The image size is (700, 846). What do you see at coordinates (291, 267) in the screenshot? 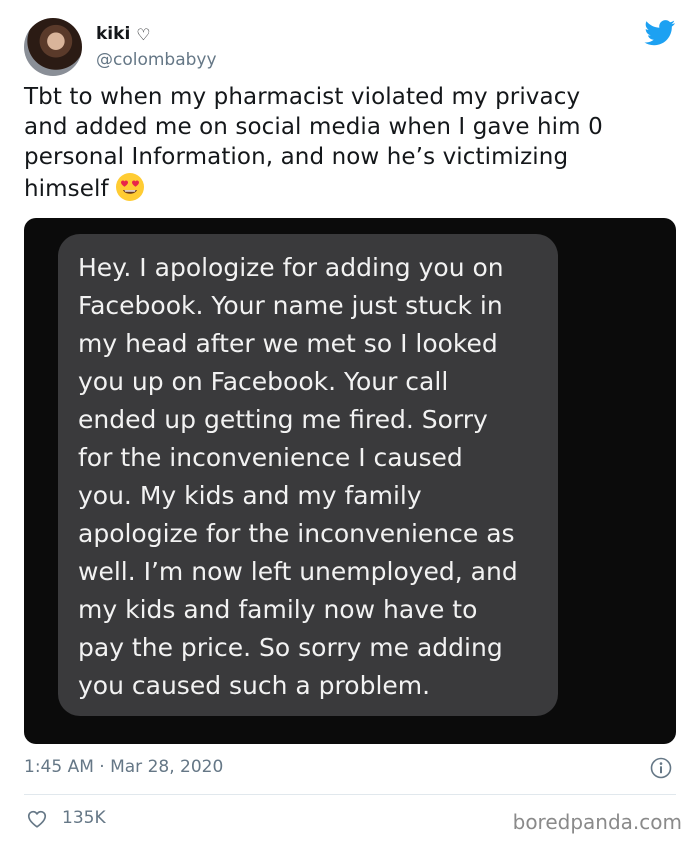
I see `message-line: Hey. I apologize for adding you on` at bounding box center [291, 267].